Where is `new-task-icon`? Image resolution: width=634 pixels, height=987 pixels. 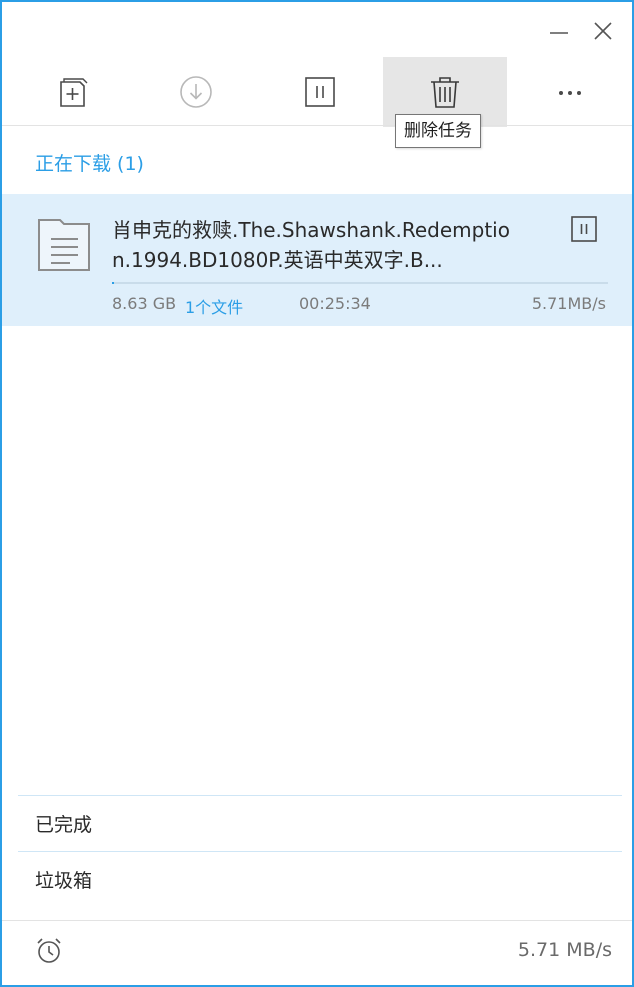 new-task-icon is located at coordinates (74, 92).